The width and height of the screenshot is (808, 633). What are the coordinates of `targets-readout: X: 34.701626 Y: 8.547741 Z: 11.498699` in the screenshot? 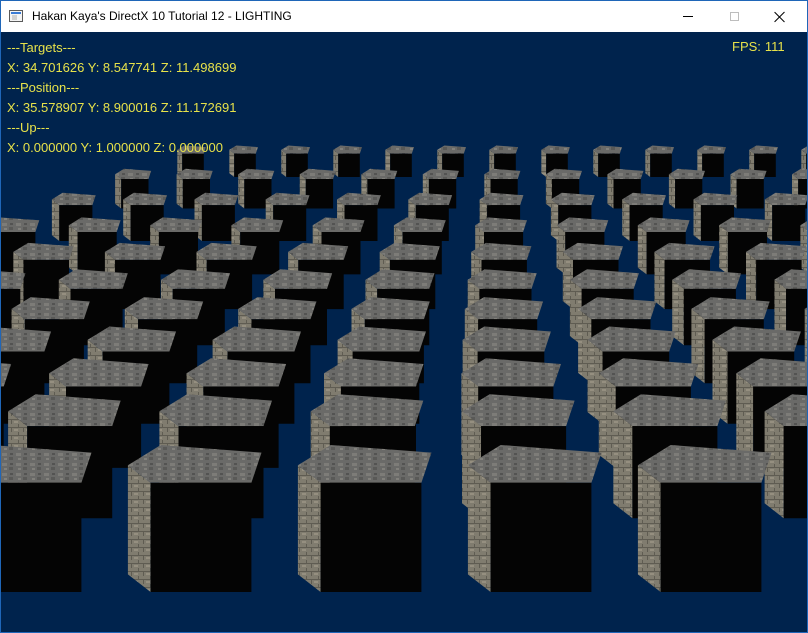 It's located at (122, 67).